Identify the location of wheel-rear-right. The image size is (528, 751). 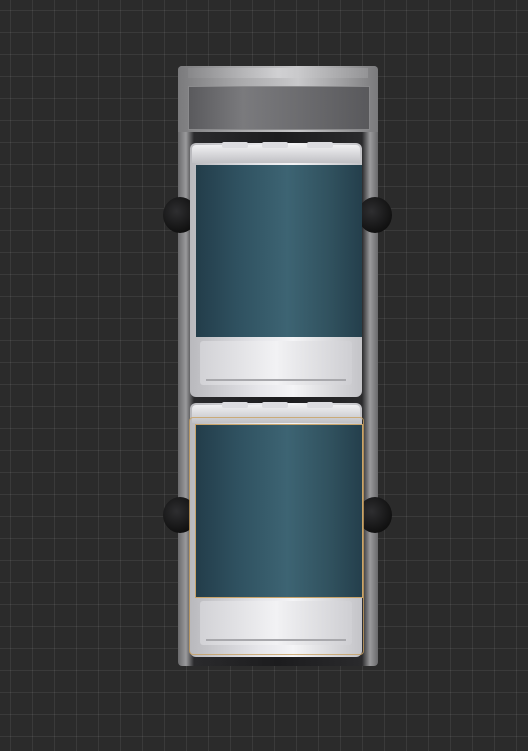
(375, 515).